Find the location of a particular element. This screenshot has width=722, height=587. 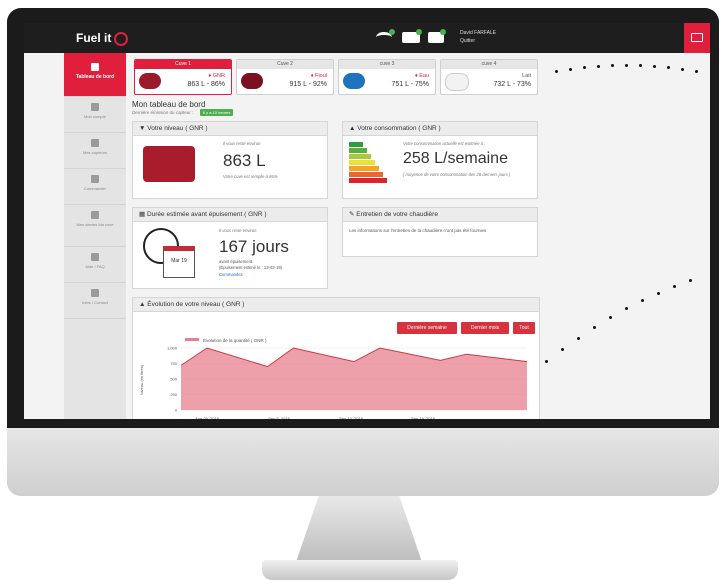

sidebar-item-account: Mon compte is located at coordinates (95, 115).